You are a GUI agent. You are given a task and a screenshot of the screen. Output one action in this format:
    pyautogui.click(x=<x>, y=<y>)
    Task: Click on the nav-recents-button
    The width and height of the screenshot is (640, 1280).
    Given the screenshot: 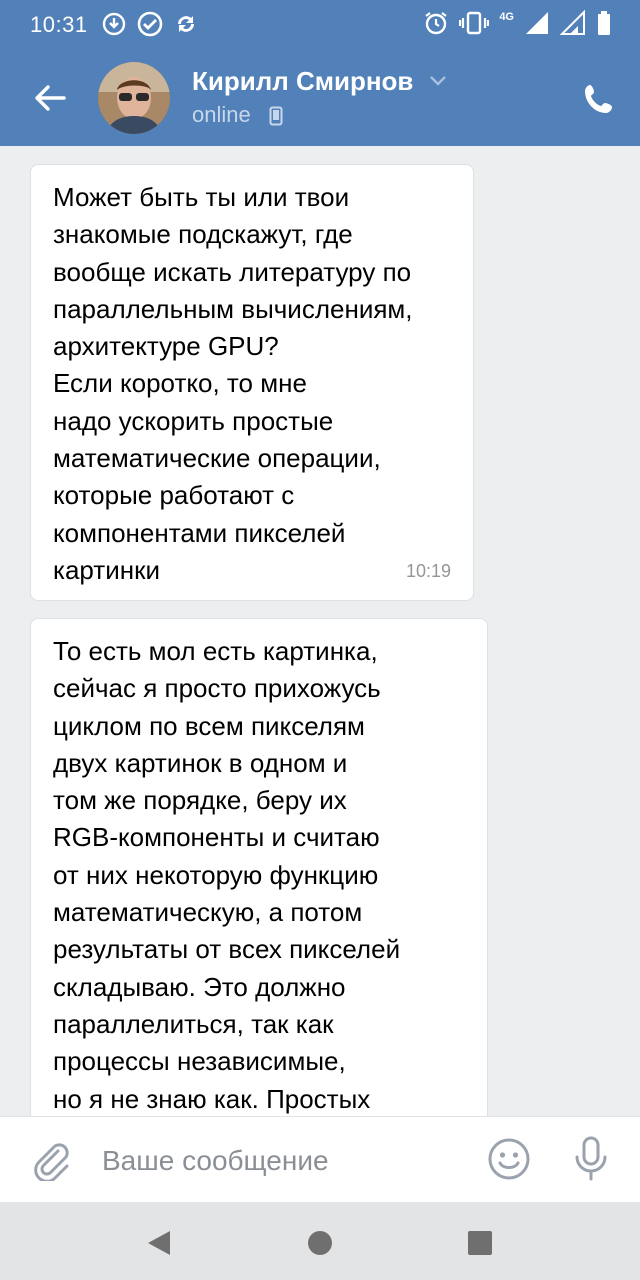 What is the action you would take?
    pyautogui.click(x=480, y=1245)
    